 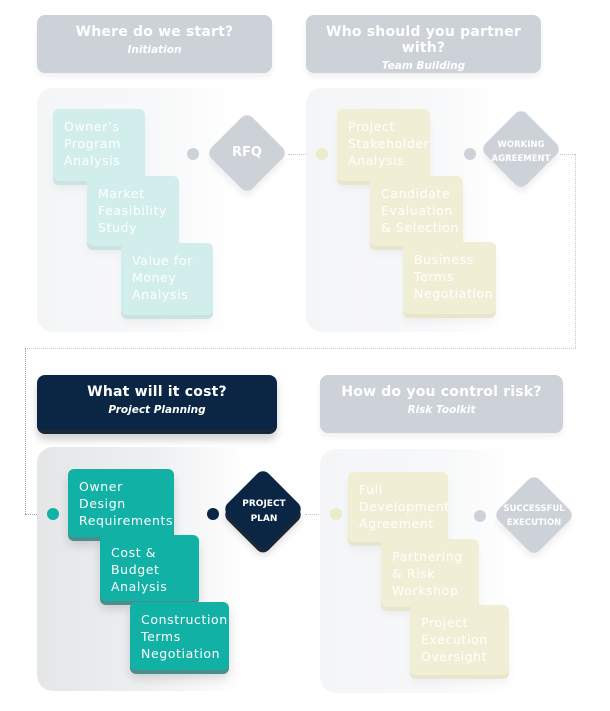 What do you see at coordinates (521, 159) in the screenshot?
I see `milestone-line: AGREEMENT` at bounding box center [521, 159].